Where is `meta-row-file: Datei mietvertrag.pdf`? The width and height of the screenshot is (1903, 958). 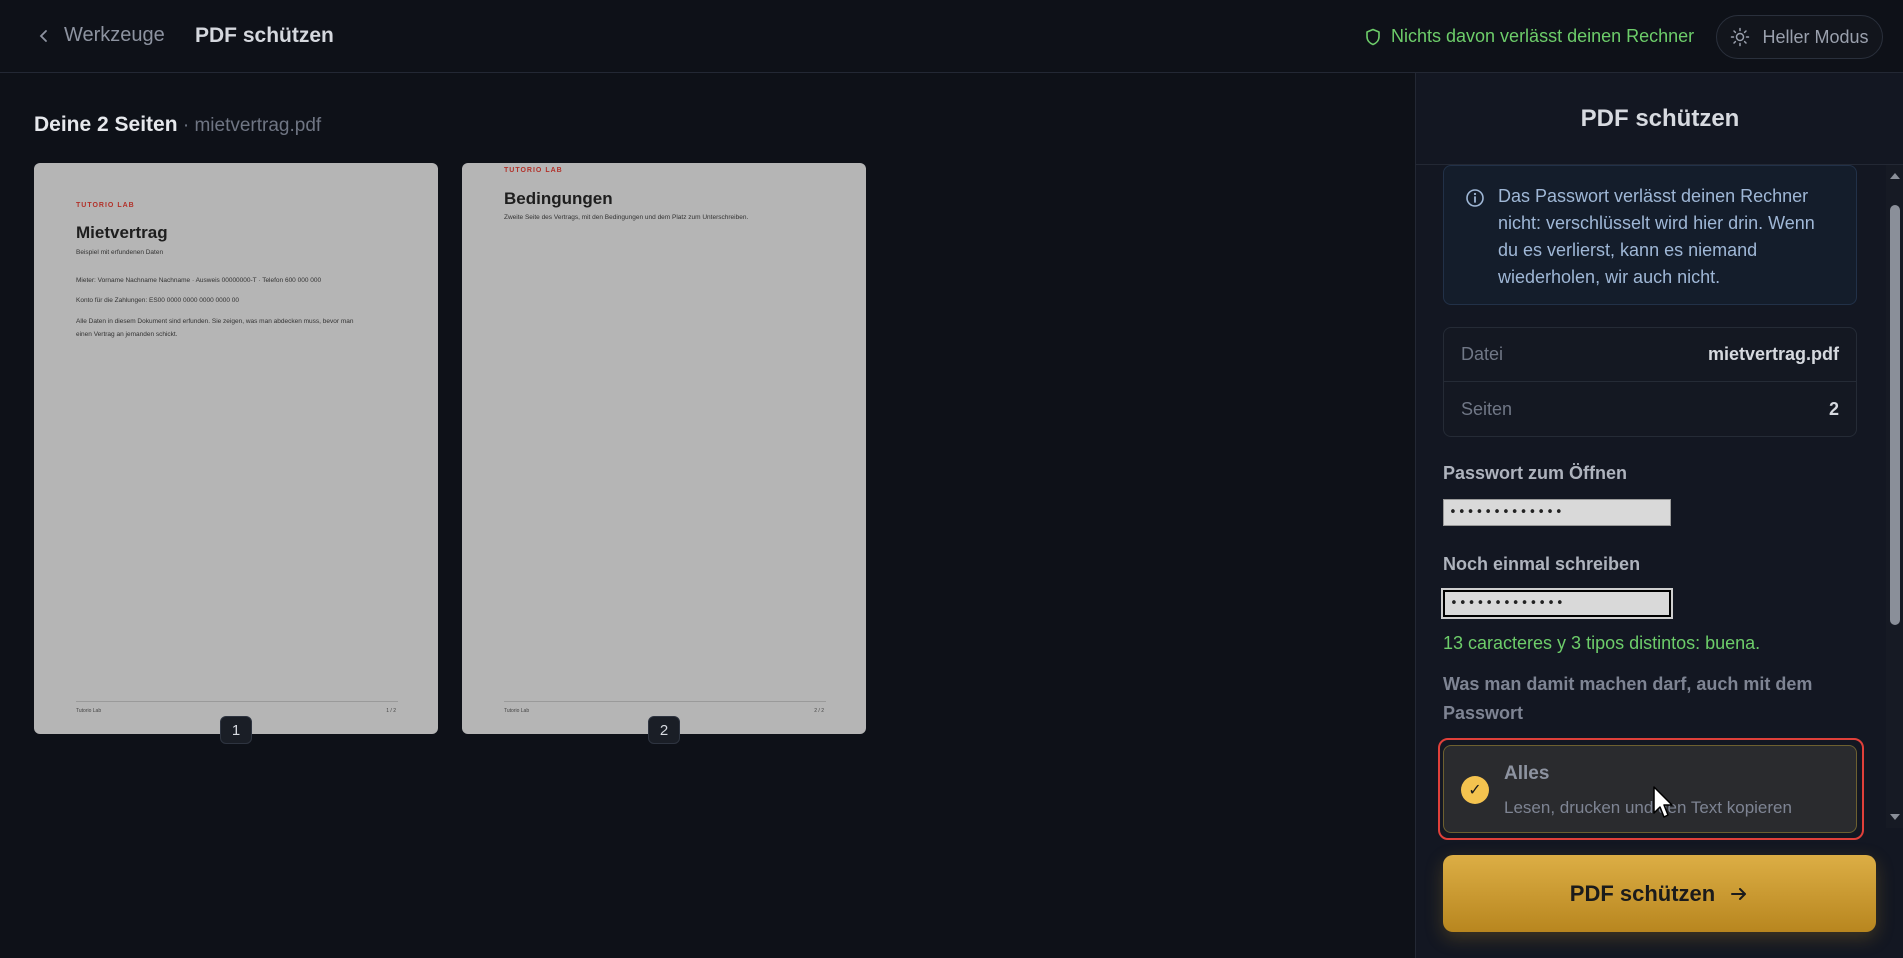 meta-row-file: Datei mietvertrag.pdf is located at coordinates (1650, 355).